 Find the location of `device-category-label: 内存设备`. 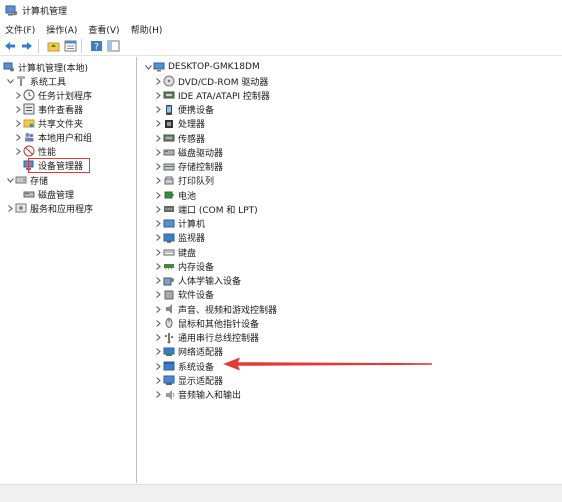

device-category-label: 内存设备 is located at coordinates (196, 267).